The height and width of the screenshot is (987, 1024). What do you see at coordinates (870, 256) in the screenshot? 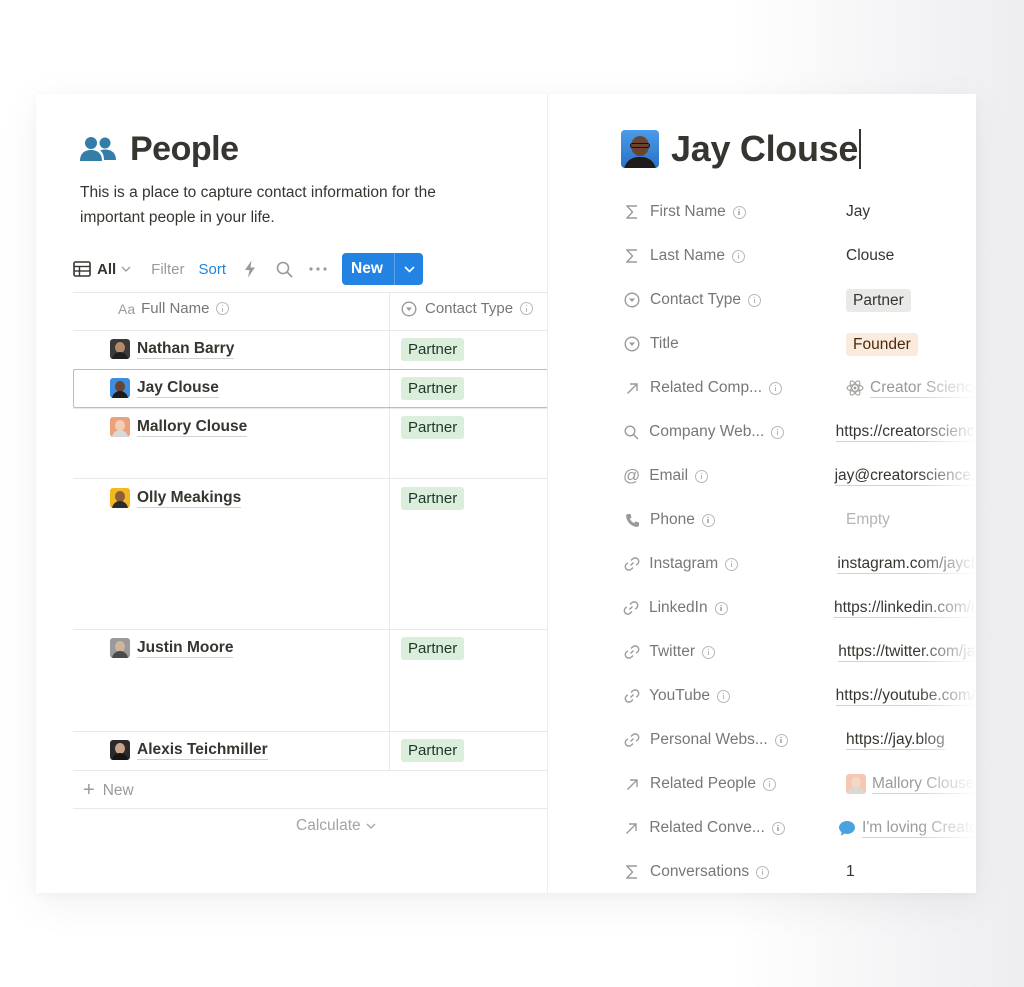
I see `property-value: Clouse` at bounding box center [870, 256].